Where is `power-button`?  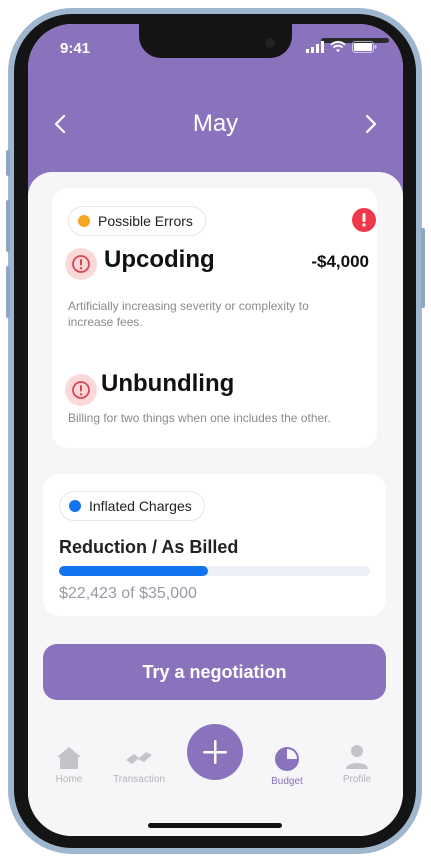 power-button is located at coordinates (423, 268).